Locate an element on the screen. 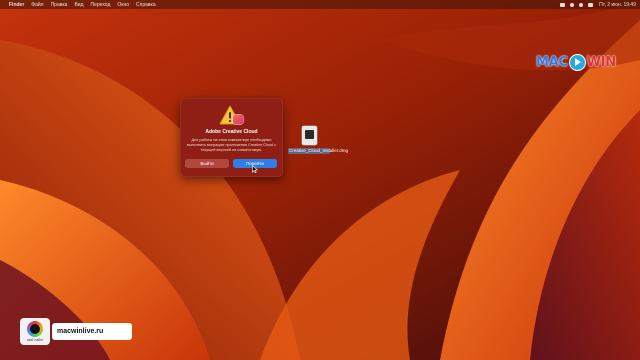  menu-go: Переход is located at coordinates (101, 5).